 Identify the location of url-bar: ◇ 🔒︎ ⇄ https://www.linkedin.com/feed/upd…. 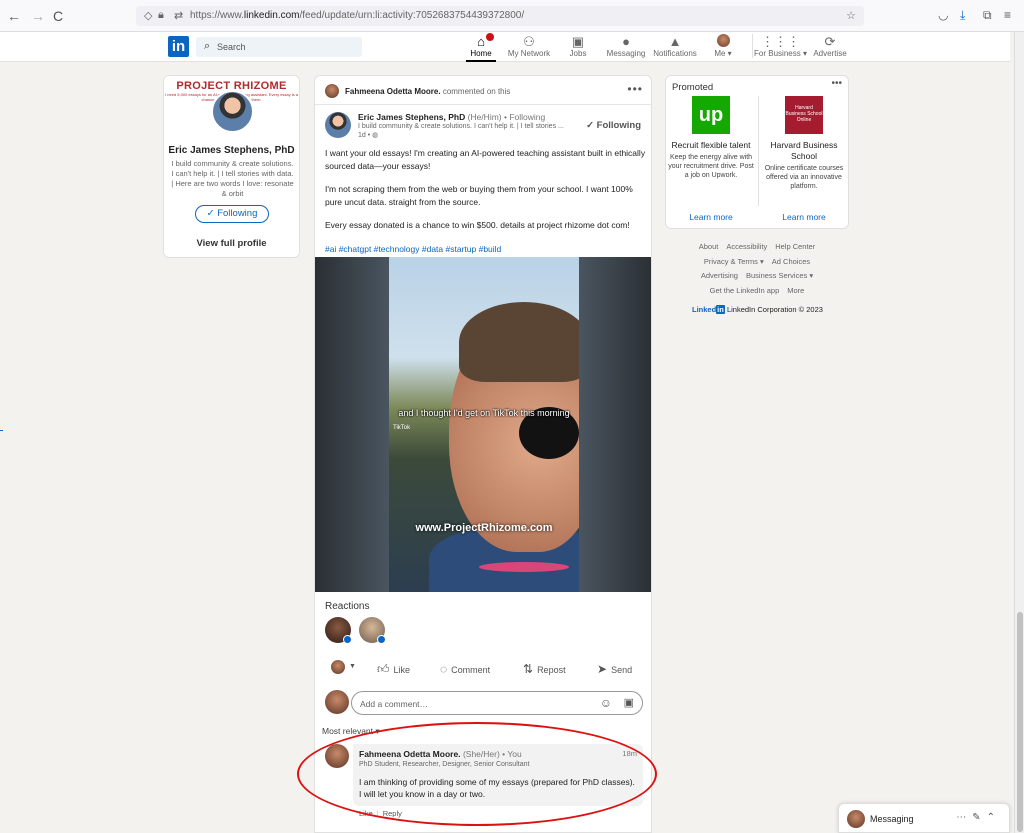
(500, 16).